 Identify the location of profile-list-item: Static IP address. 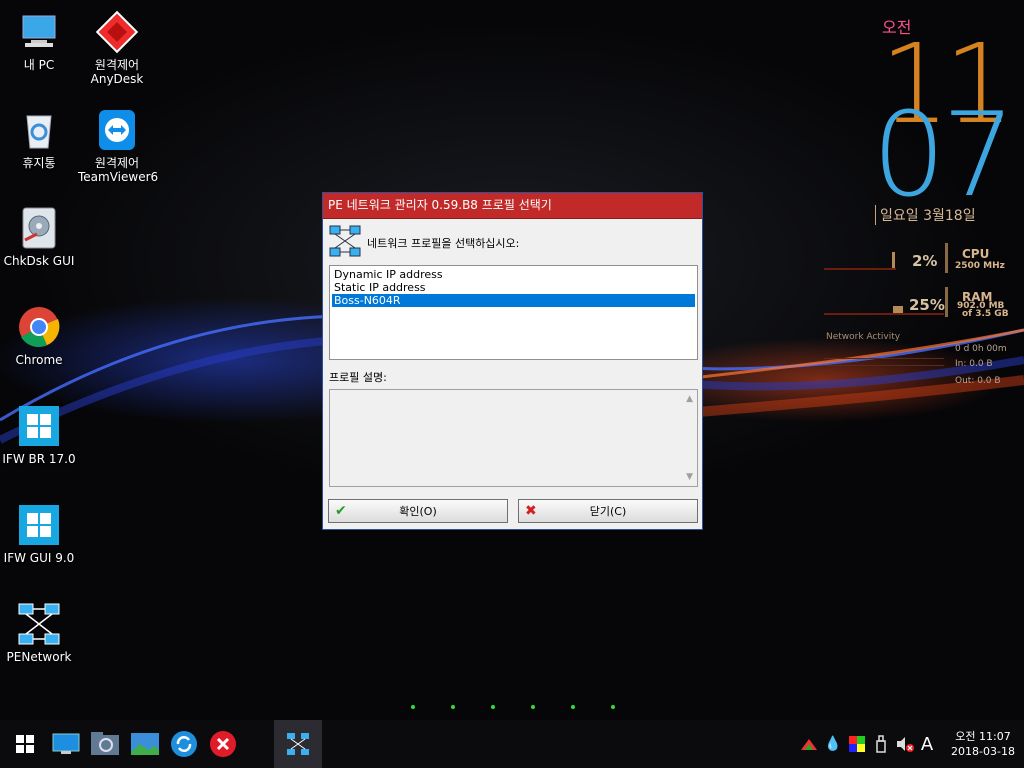
(513, 287).